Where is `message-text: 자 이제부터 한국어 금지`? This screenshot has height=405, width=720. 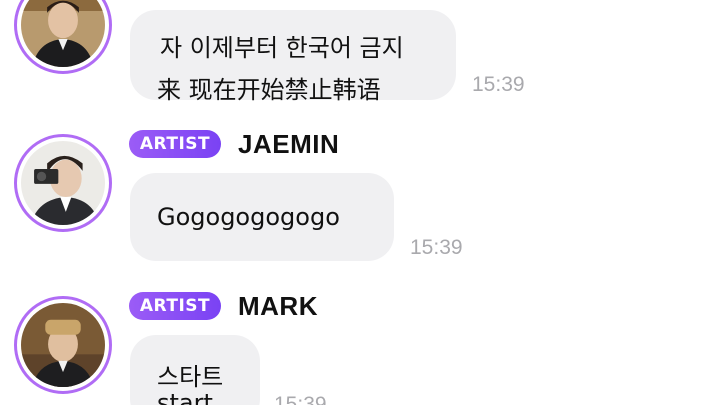 message-text: 자 이제부터 한국어 금지 is located at coordinates (282, 48).